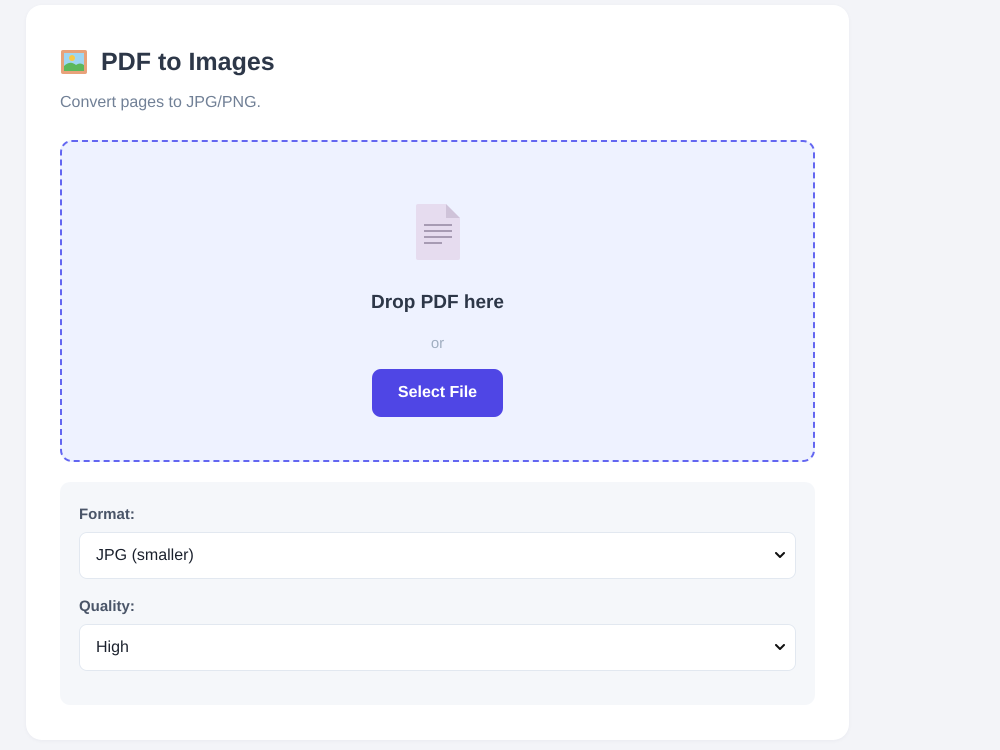 The width and height of the screenshot is (1000, 750). Describe the element at coordinates (437, 647) in the screenshot. I see `dropdown-select: High` at that location.